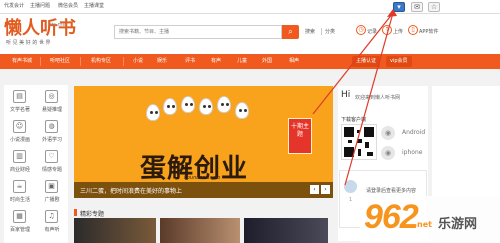 This screenshot has height=243, width=500. I want to click on watermark-logo: 962, so click(391, 217).